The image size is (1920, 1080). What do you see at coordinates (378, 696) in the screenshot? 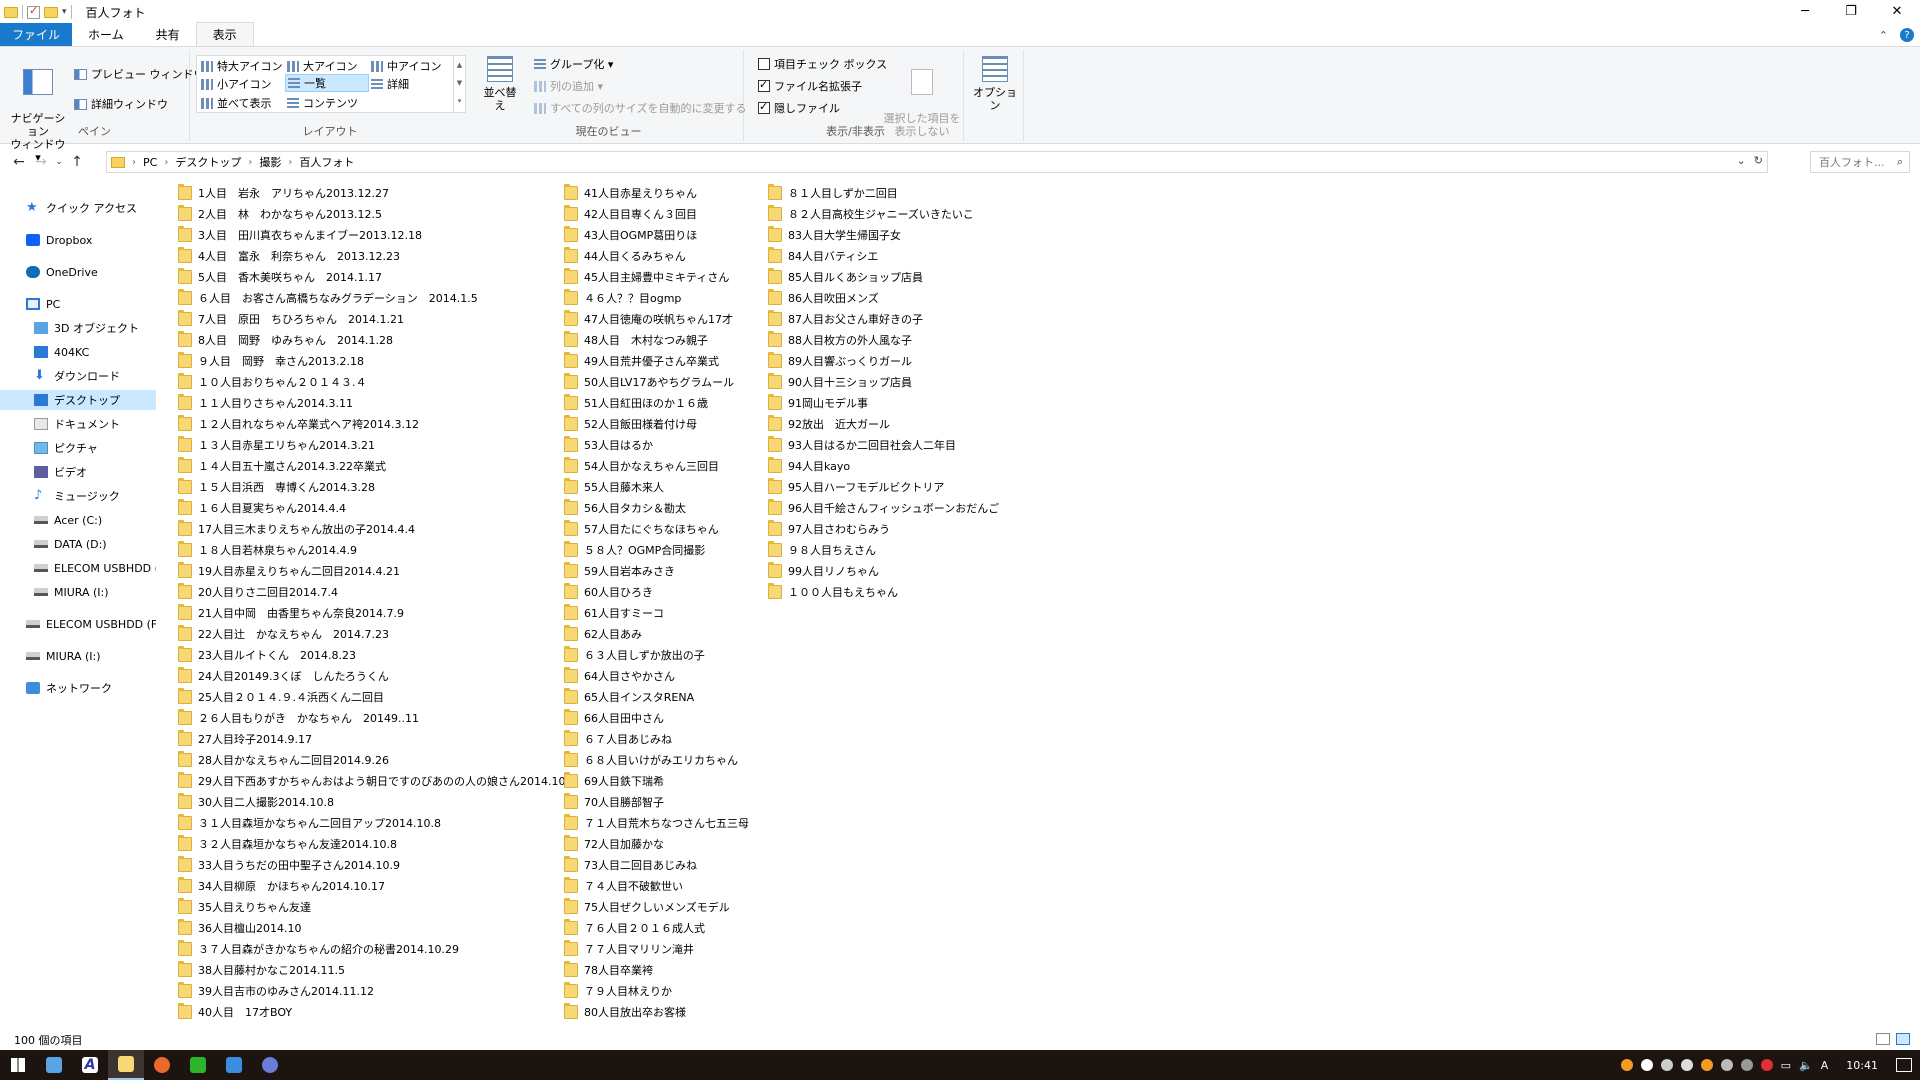
I see `folder-item: 25人目２０１４.９.４浜西くん二回目` at bounding box center [378, 696].